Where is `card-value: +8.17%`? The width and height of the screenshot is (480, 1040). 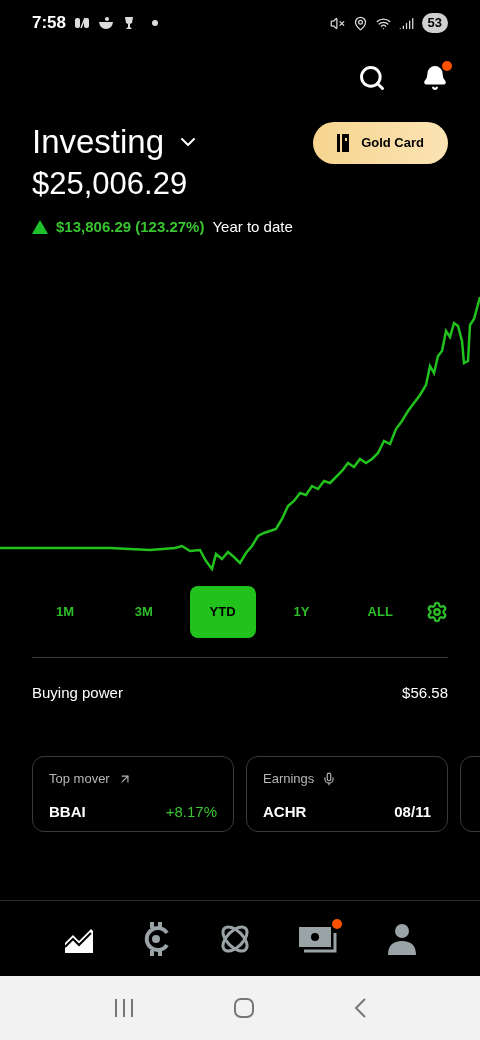 card-value: +8.17% is located at coordinates (191, 811).